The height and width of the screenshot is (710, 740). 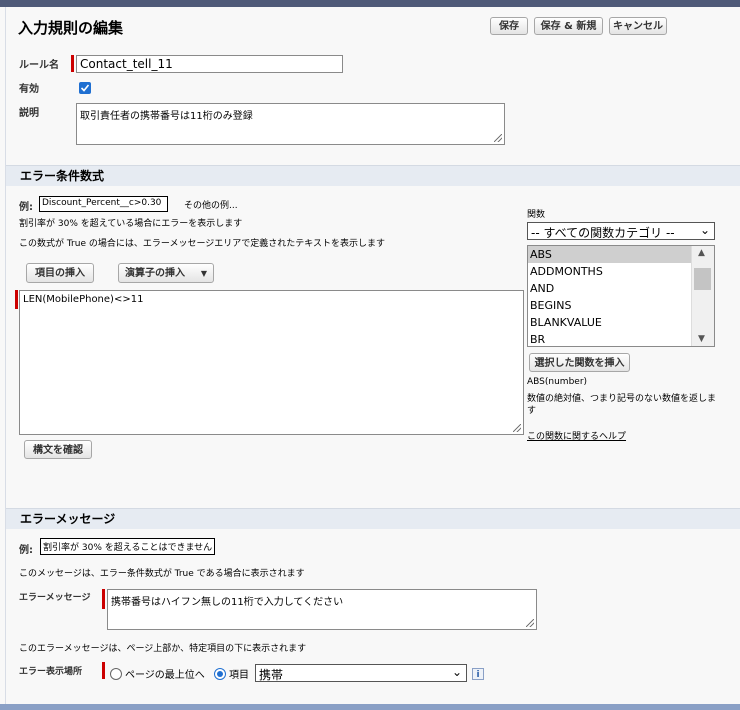 I want to click on description-textarea: 取引責任者の携帯番号は11桁のみ登録, so click(x=290, y=124).